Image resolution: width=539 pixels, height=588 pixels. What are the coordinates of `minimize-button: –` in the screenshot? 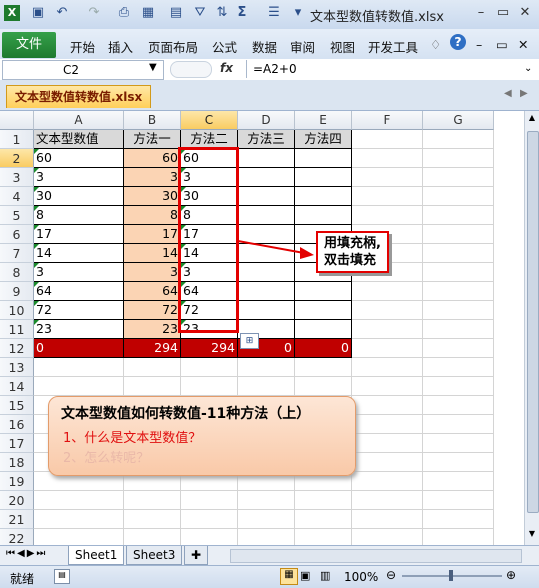 It's located at (481, 13).